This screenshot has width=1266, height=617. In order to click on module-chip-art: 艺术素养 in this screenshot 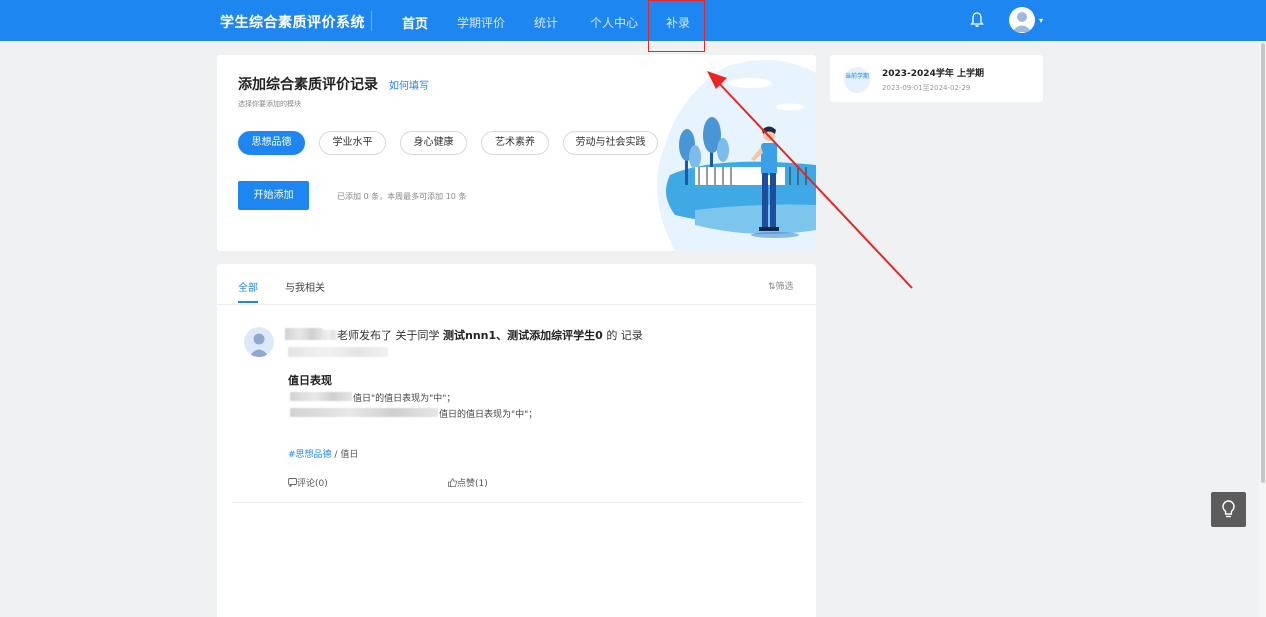, I will do `click(515, 143)`.